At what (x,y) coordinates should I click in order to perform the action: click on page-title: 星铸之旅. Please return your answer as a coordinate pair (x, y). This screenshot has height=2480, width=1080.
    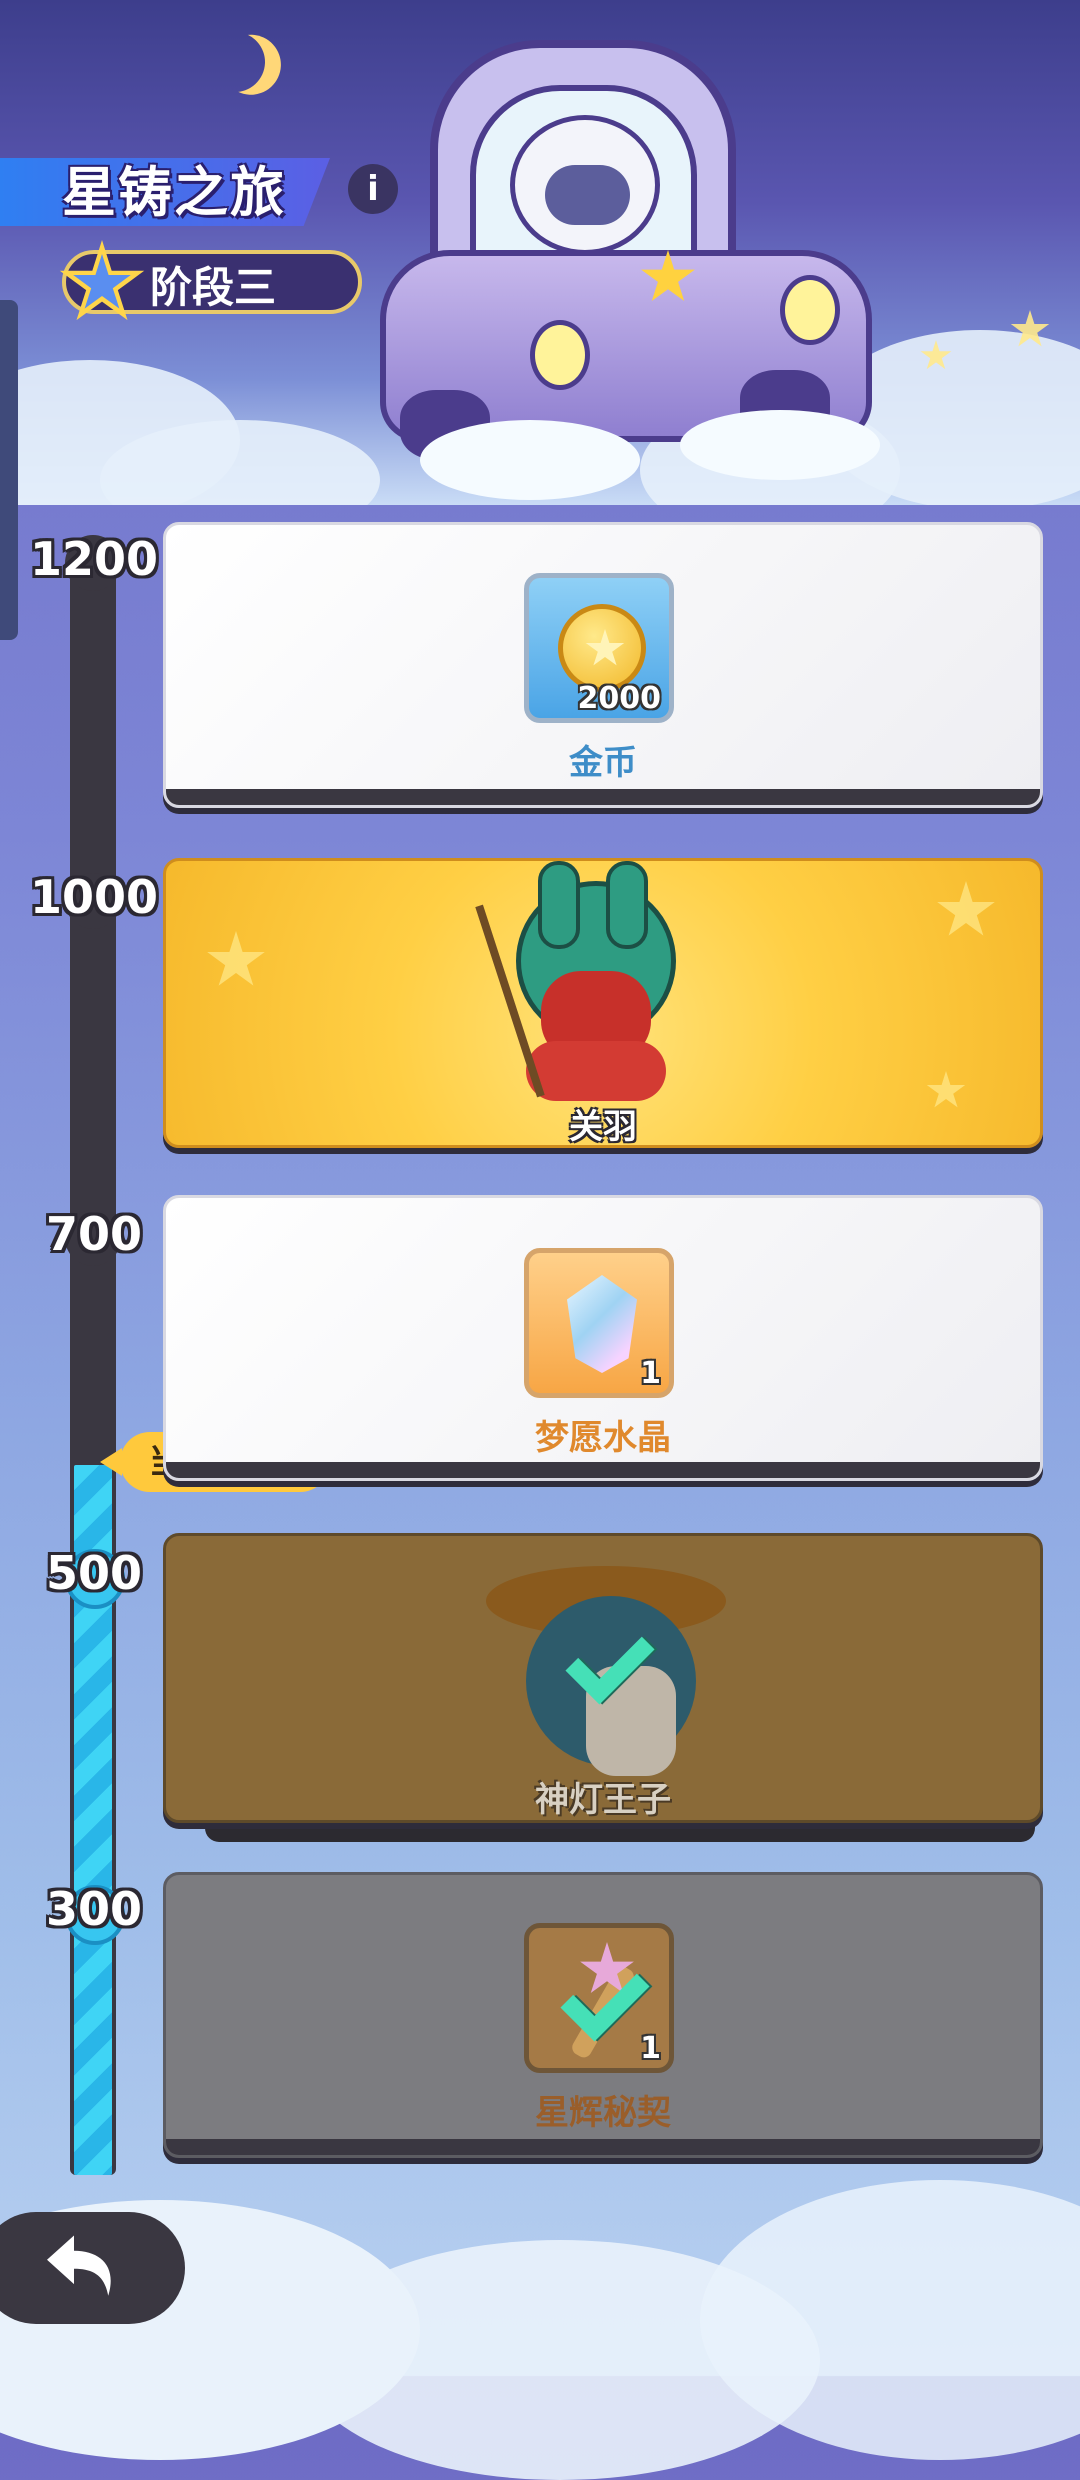
    Looking at the image, I should click on (174, 192).